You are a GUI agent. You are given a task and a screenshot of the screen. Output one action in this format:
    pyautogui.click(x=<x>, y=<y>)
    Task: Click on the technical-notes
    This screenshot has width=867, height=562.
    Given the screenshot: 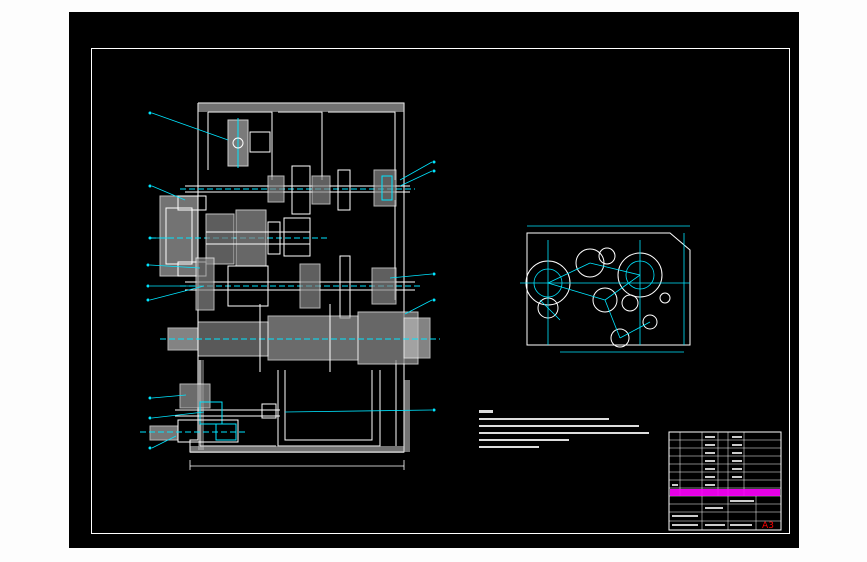 What is the action you would take?
    pyautogui.click(x=564, y=429)
    